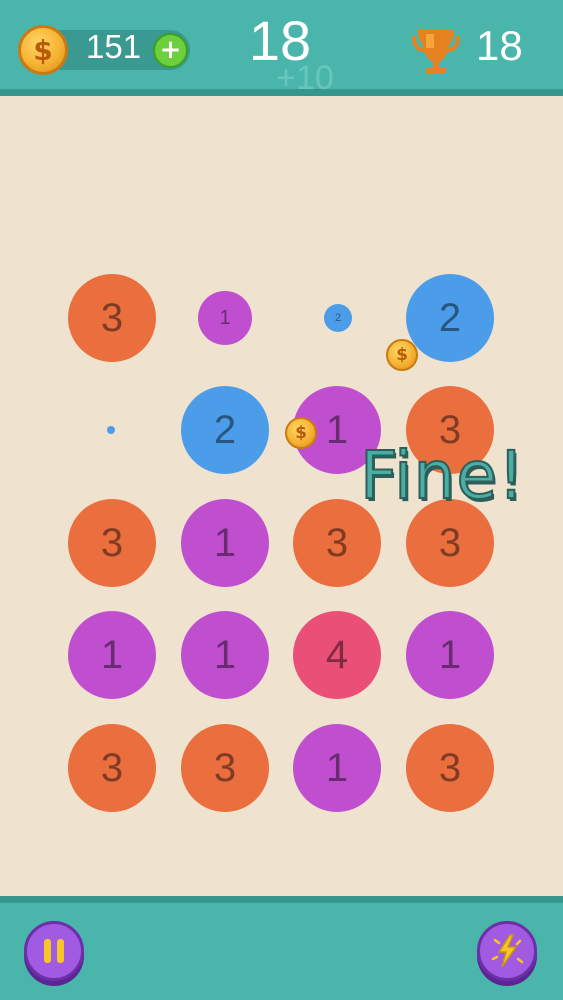 The image size is (563, 1000). What do you see at coordinates (442, 475) in the screenshot?
I see `feedback-text: Fine!` at bounding box center [442, 475].